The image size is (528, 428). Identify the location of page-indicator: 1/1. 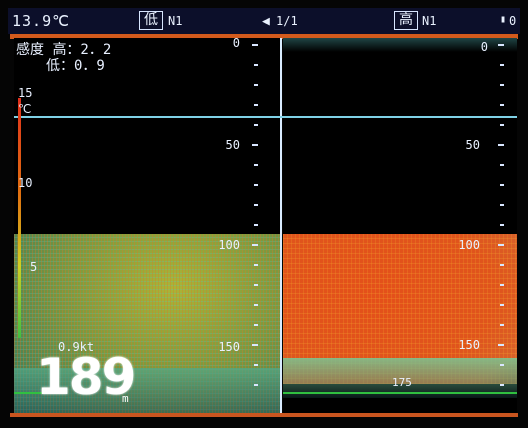
(287, 21).